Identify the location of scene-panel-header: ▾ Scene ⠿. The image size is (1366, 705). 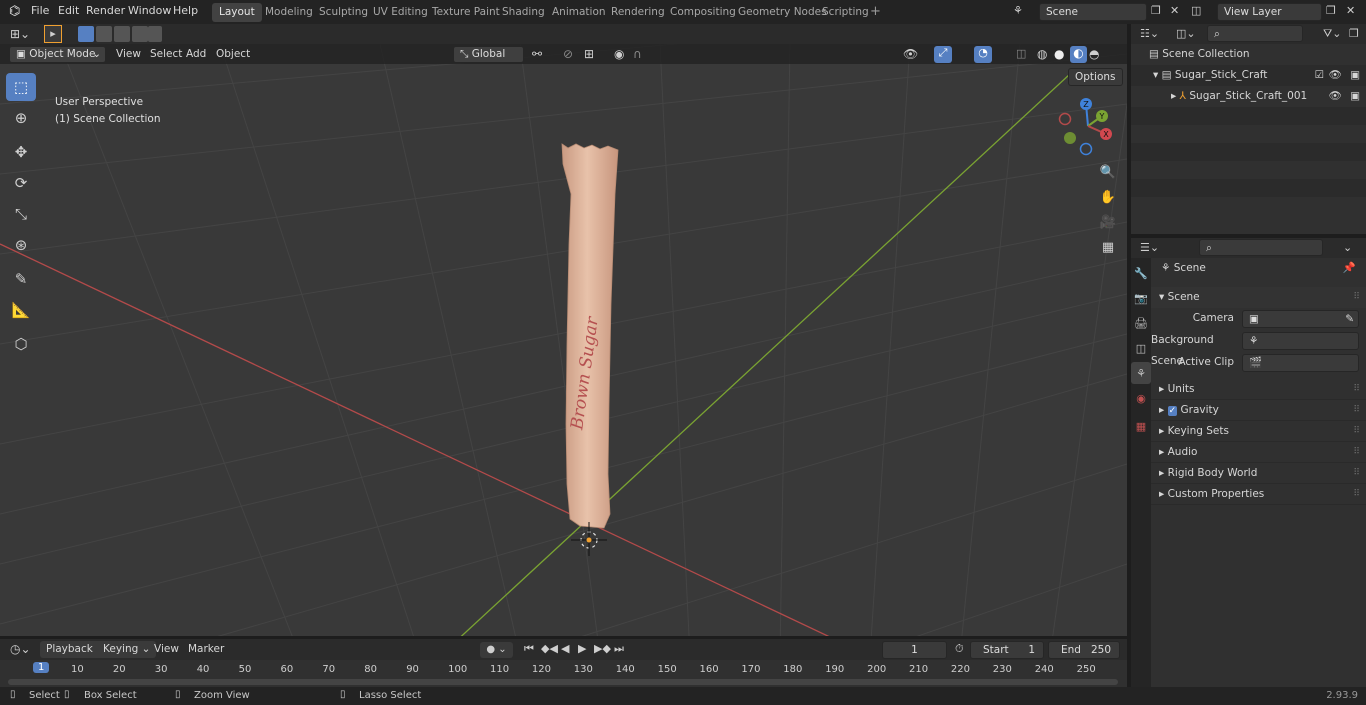
(1258, 297).